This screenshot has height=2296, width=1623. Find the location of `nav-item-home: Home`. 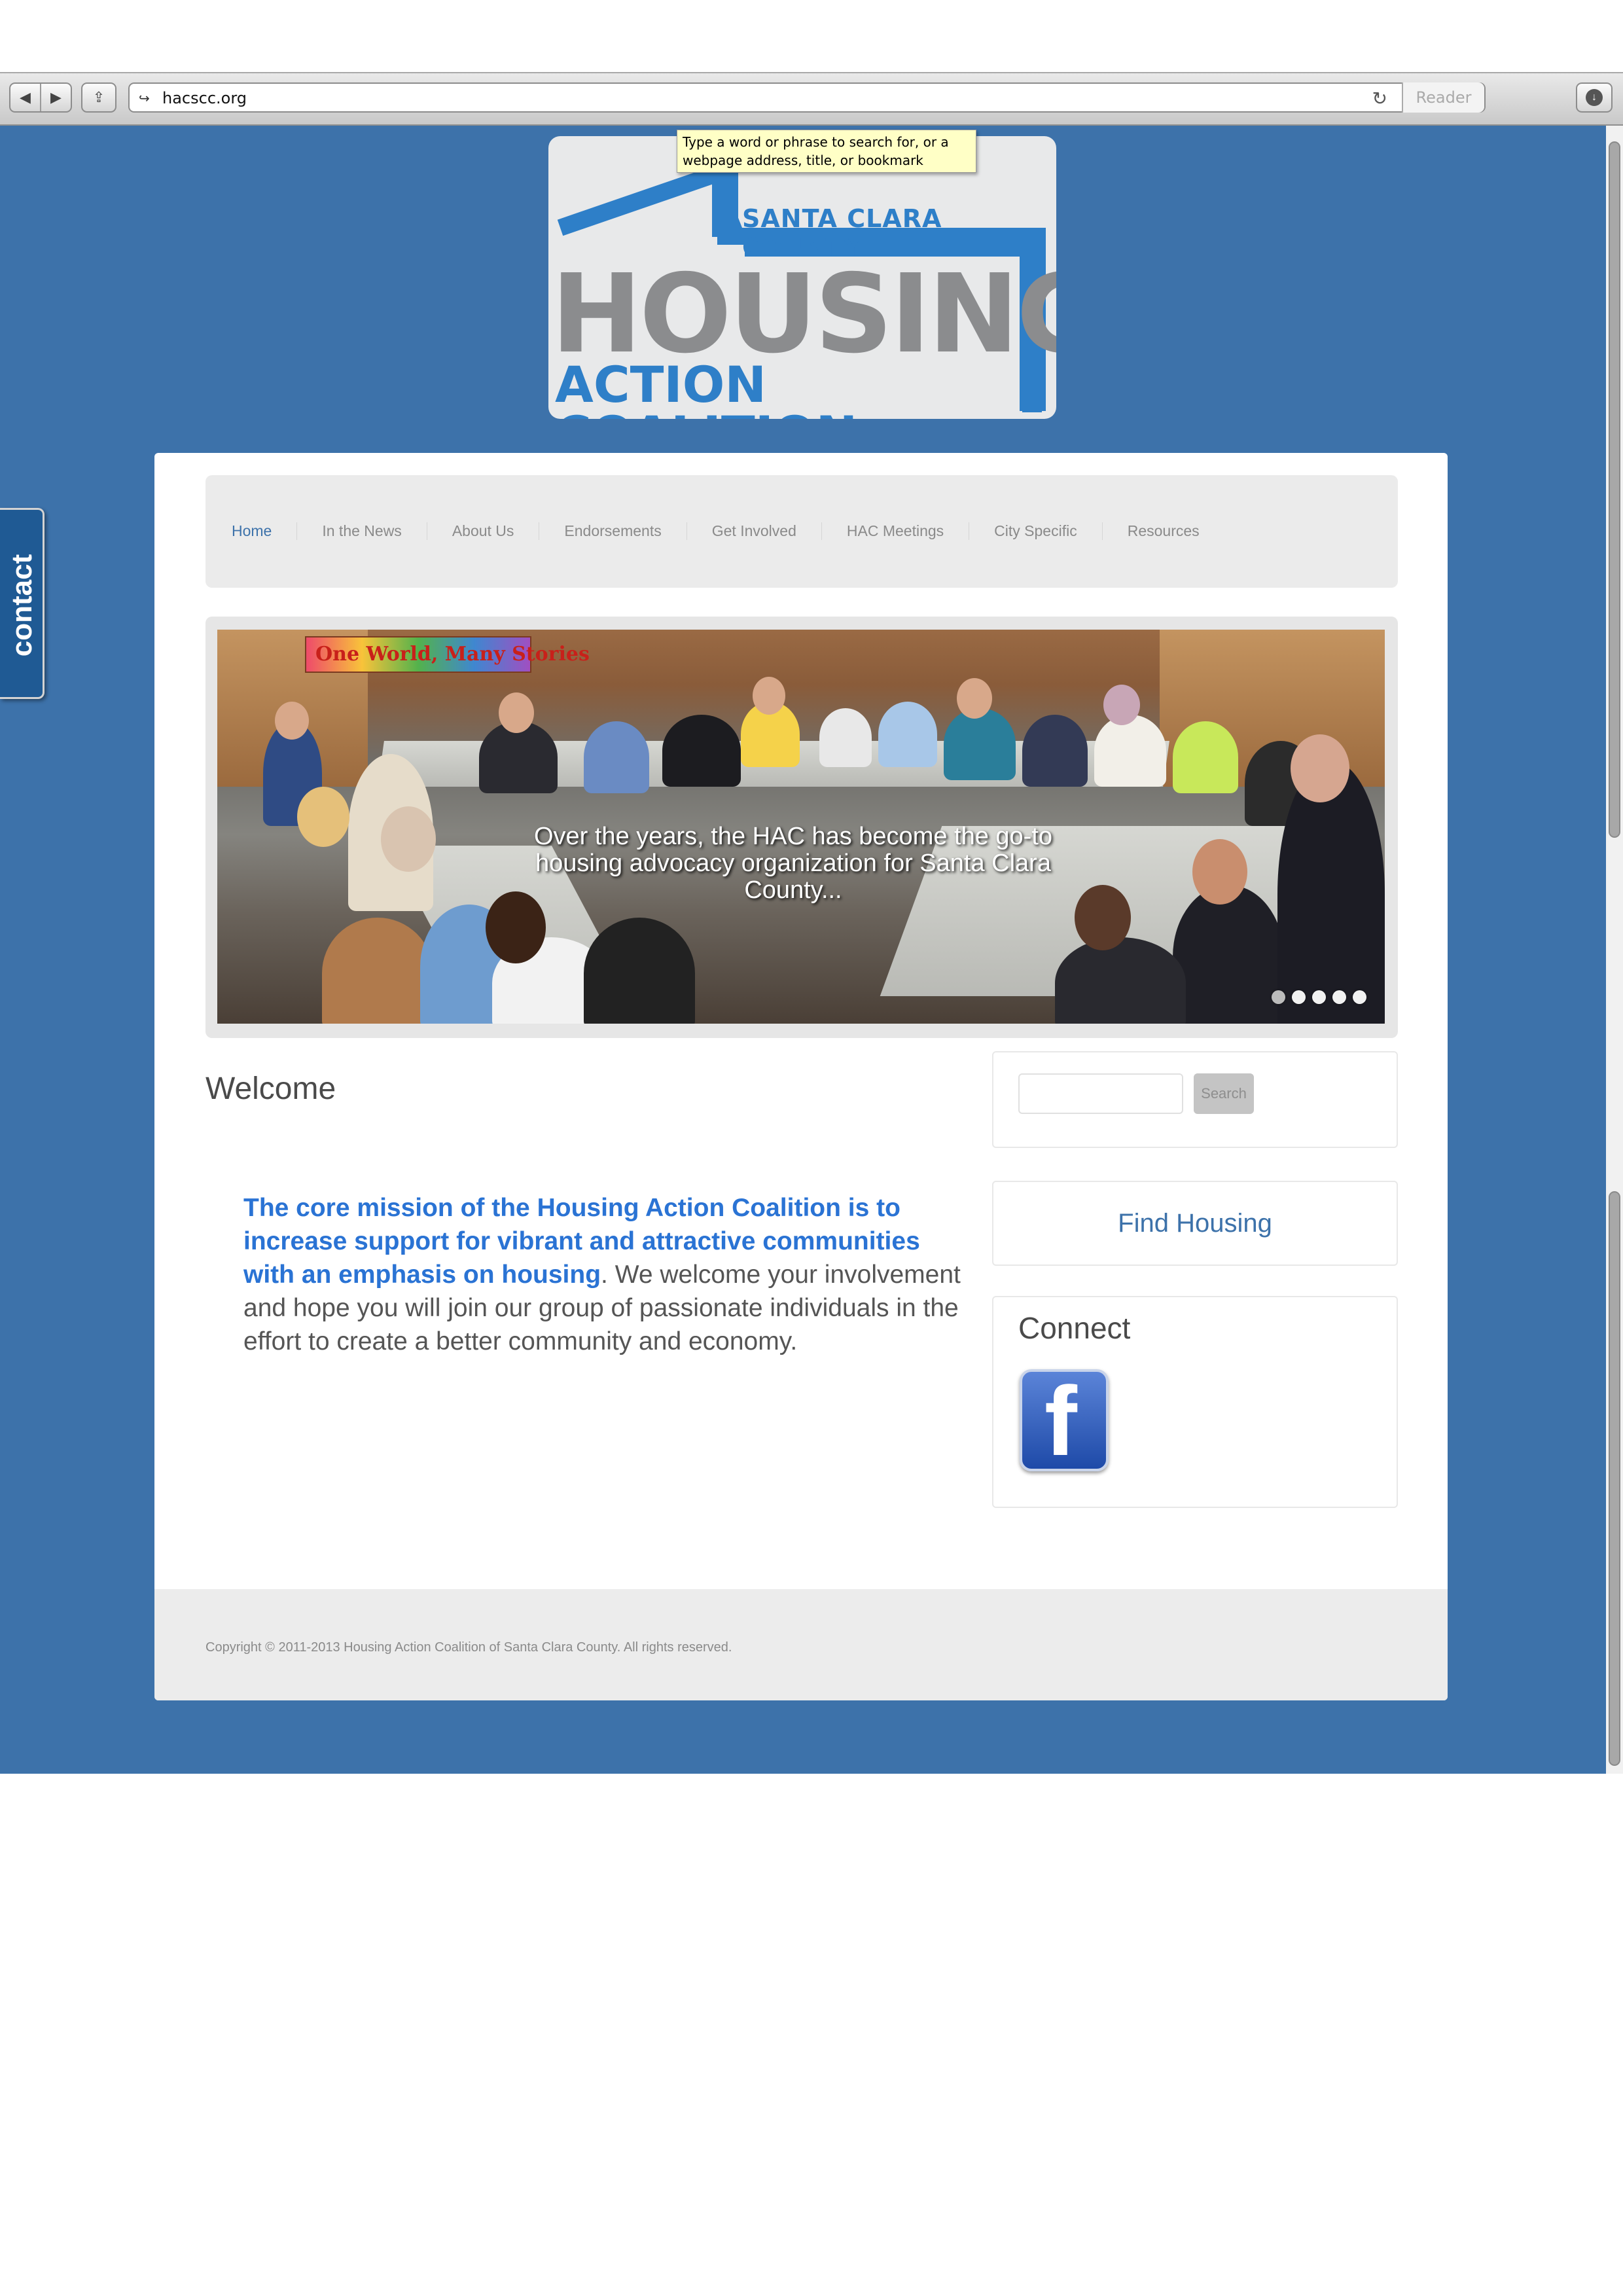

nav-item-home: Home is located at coordinates (265, 531).